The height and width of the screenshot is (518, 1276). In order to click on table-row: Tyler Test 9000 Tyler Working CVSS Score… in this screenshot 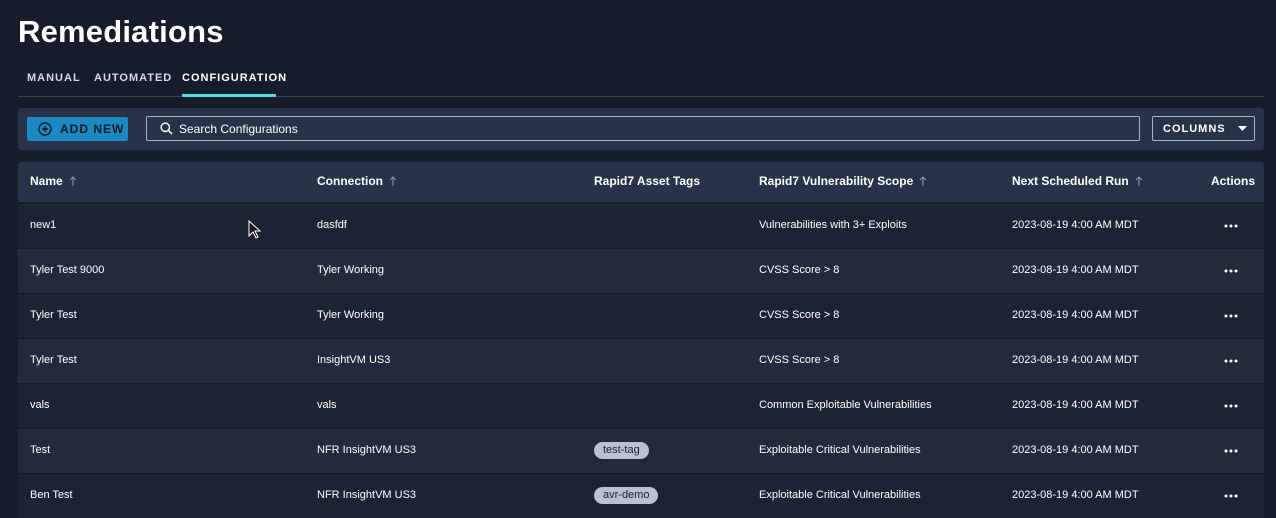, I will do `click(641, 271)`.